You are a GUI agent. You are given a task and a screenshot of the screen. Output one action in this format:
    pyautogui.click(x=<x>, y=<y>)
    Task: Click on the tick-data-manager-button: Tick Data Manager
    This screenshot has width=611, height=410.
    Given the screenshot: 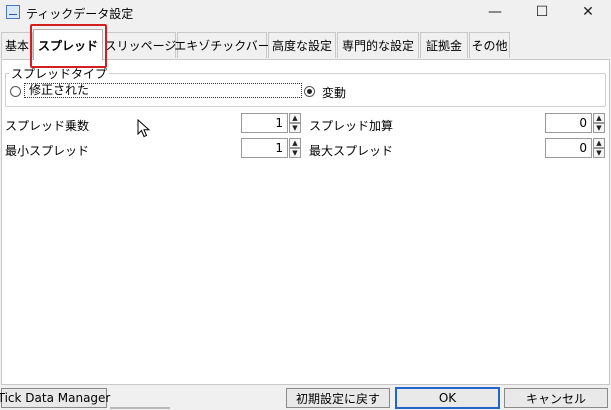 What is the action you would take?
    pyautogui.click(x=55, y=398)
    